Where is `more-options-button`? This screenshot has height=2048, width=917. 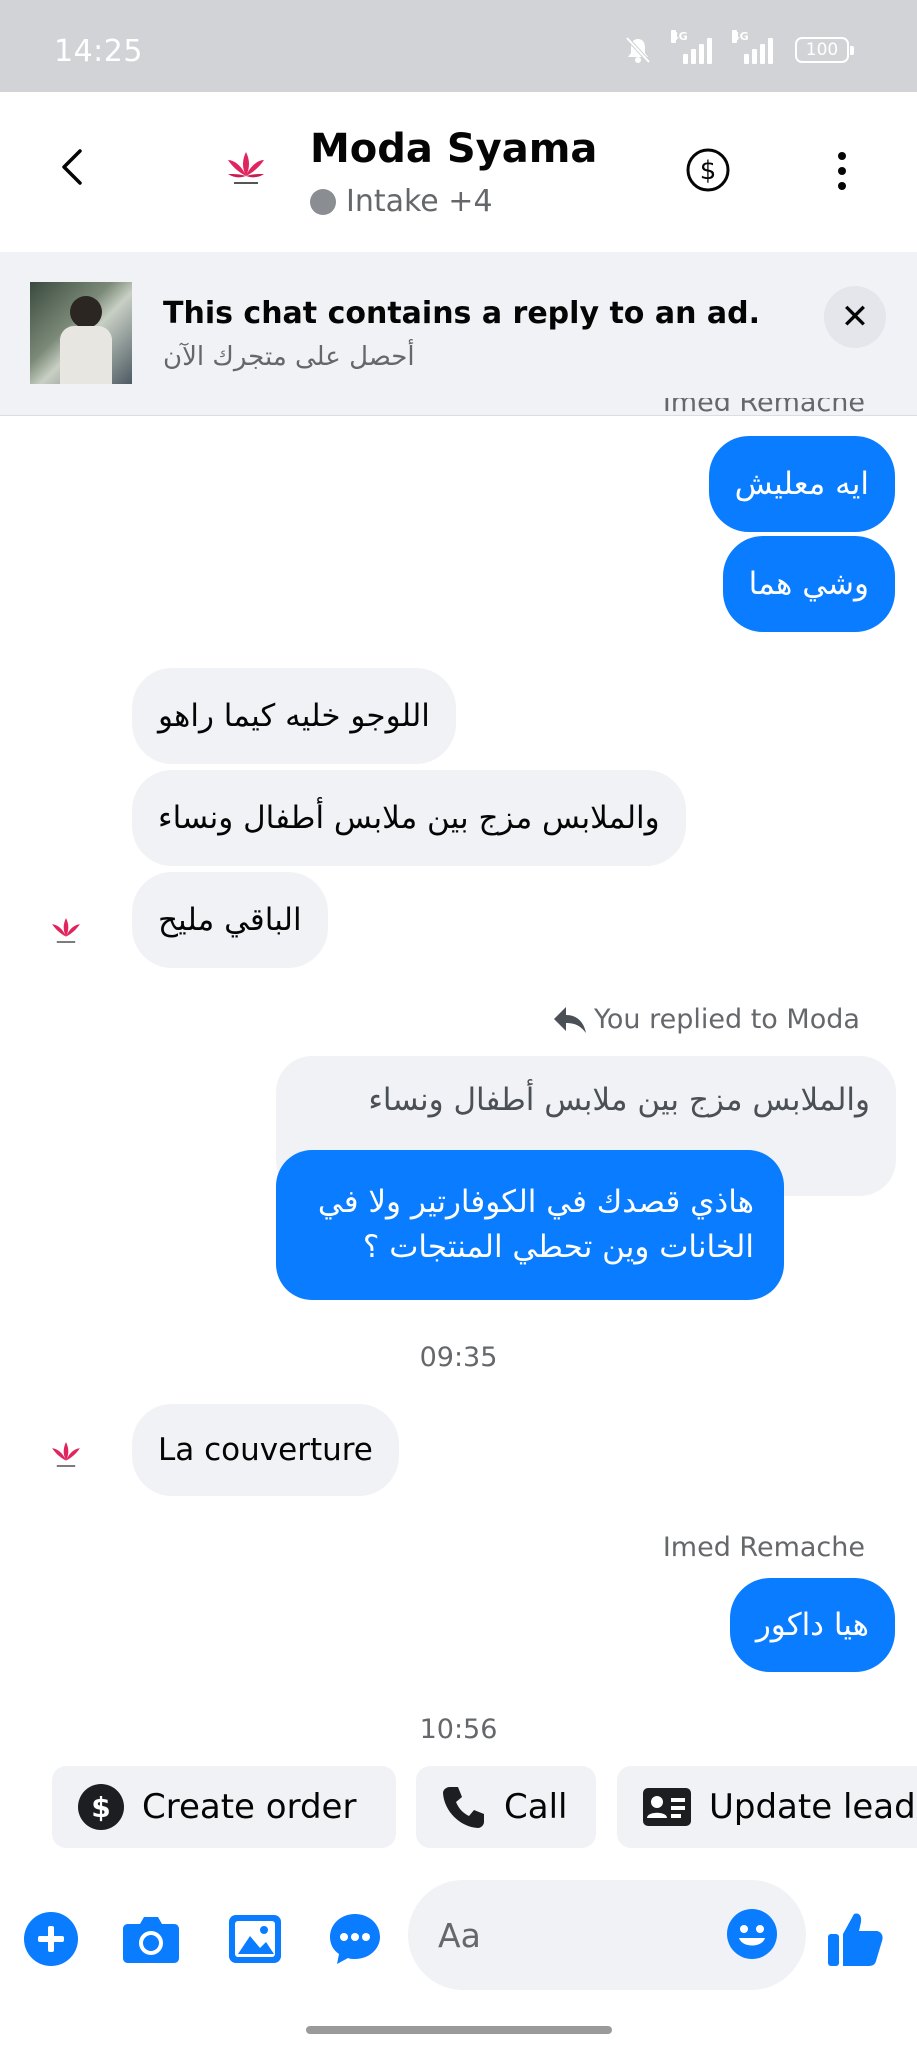
more-options-button is located at coordinates (842, 171).